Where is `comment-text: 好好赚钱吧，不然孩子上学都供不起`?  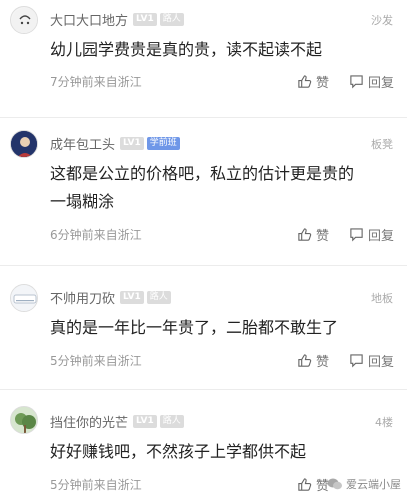
comment-text: 好好赚钱吧，不然孩子上学都供不起 is located at coordinates (178, 451).